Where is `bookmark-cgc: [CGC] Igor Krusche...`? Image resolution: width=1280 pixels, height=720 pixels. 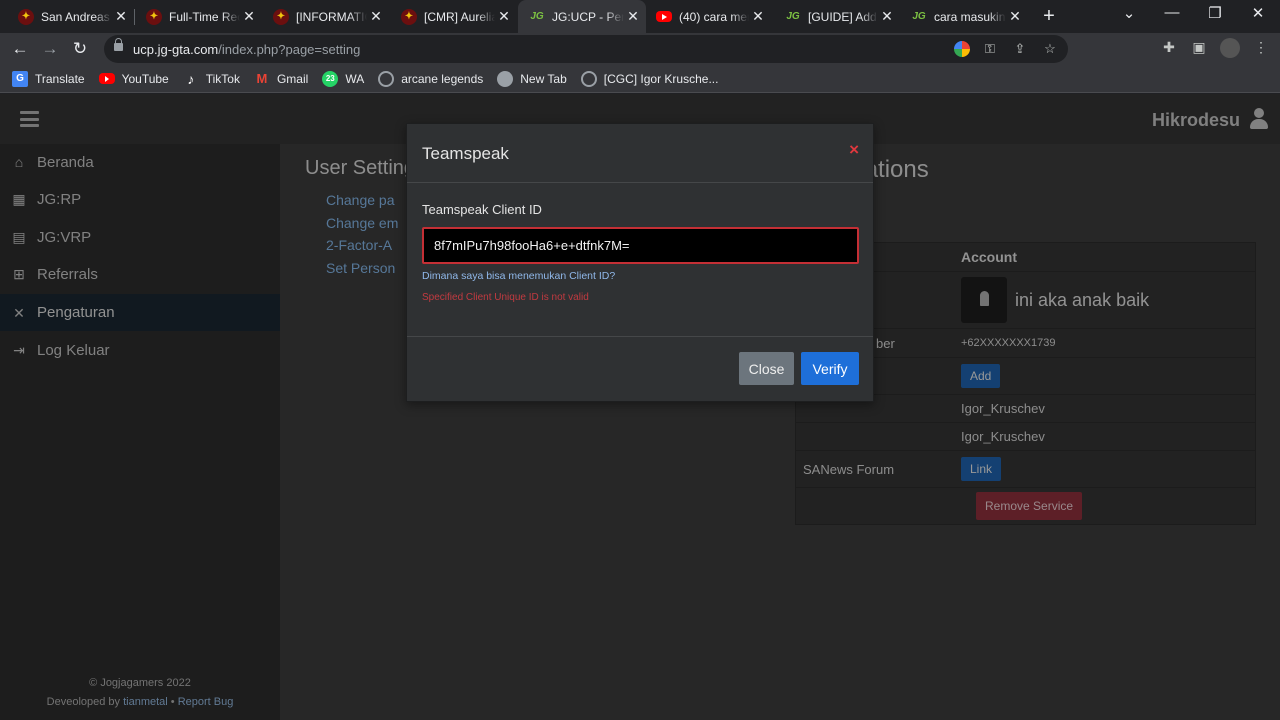 bookmark-cgc: [CGC] Igor Krusche... is located at coordinates (649, 78).